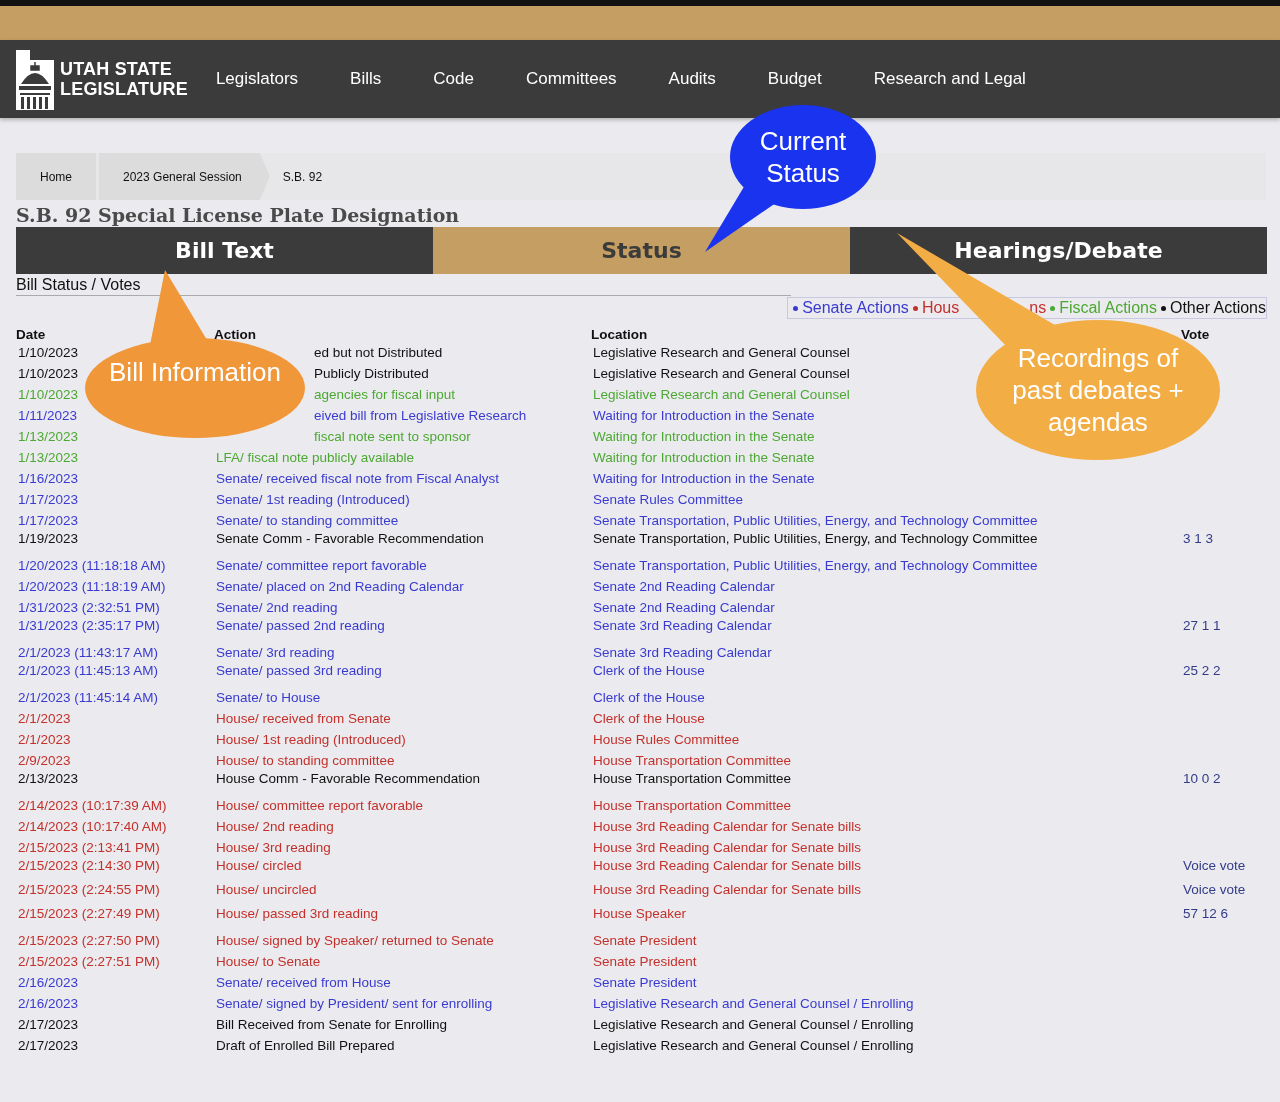  Describe the element at coordinates (303, 982) in the screenshot. I see `action-cell: Senate/ received from House` at that location.